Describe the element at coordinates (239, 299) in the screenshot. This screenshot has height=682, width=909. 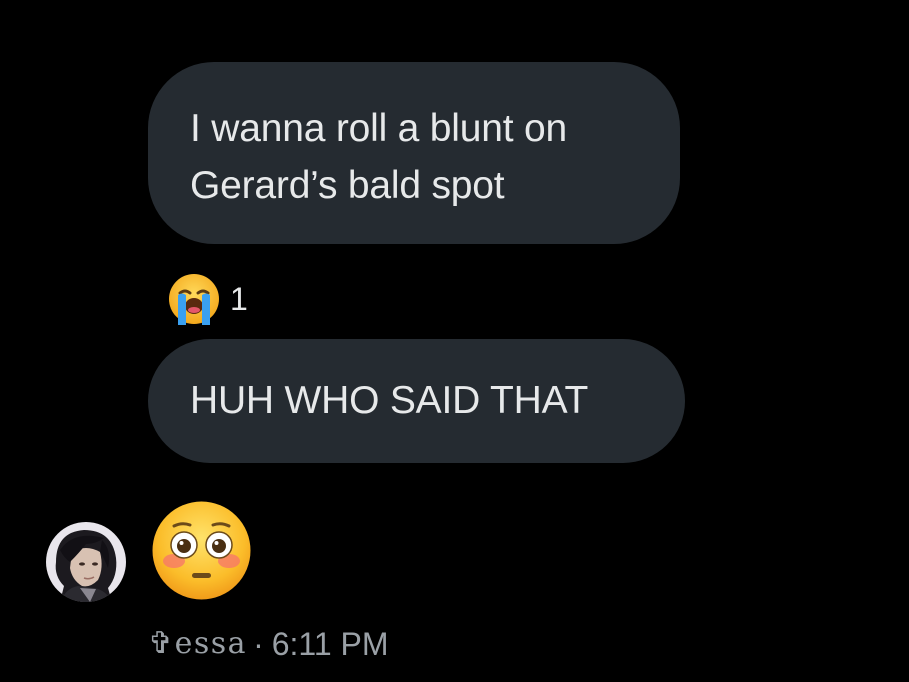
I see `reaction-count: 1` at that location.